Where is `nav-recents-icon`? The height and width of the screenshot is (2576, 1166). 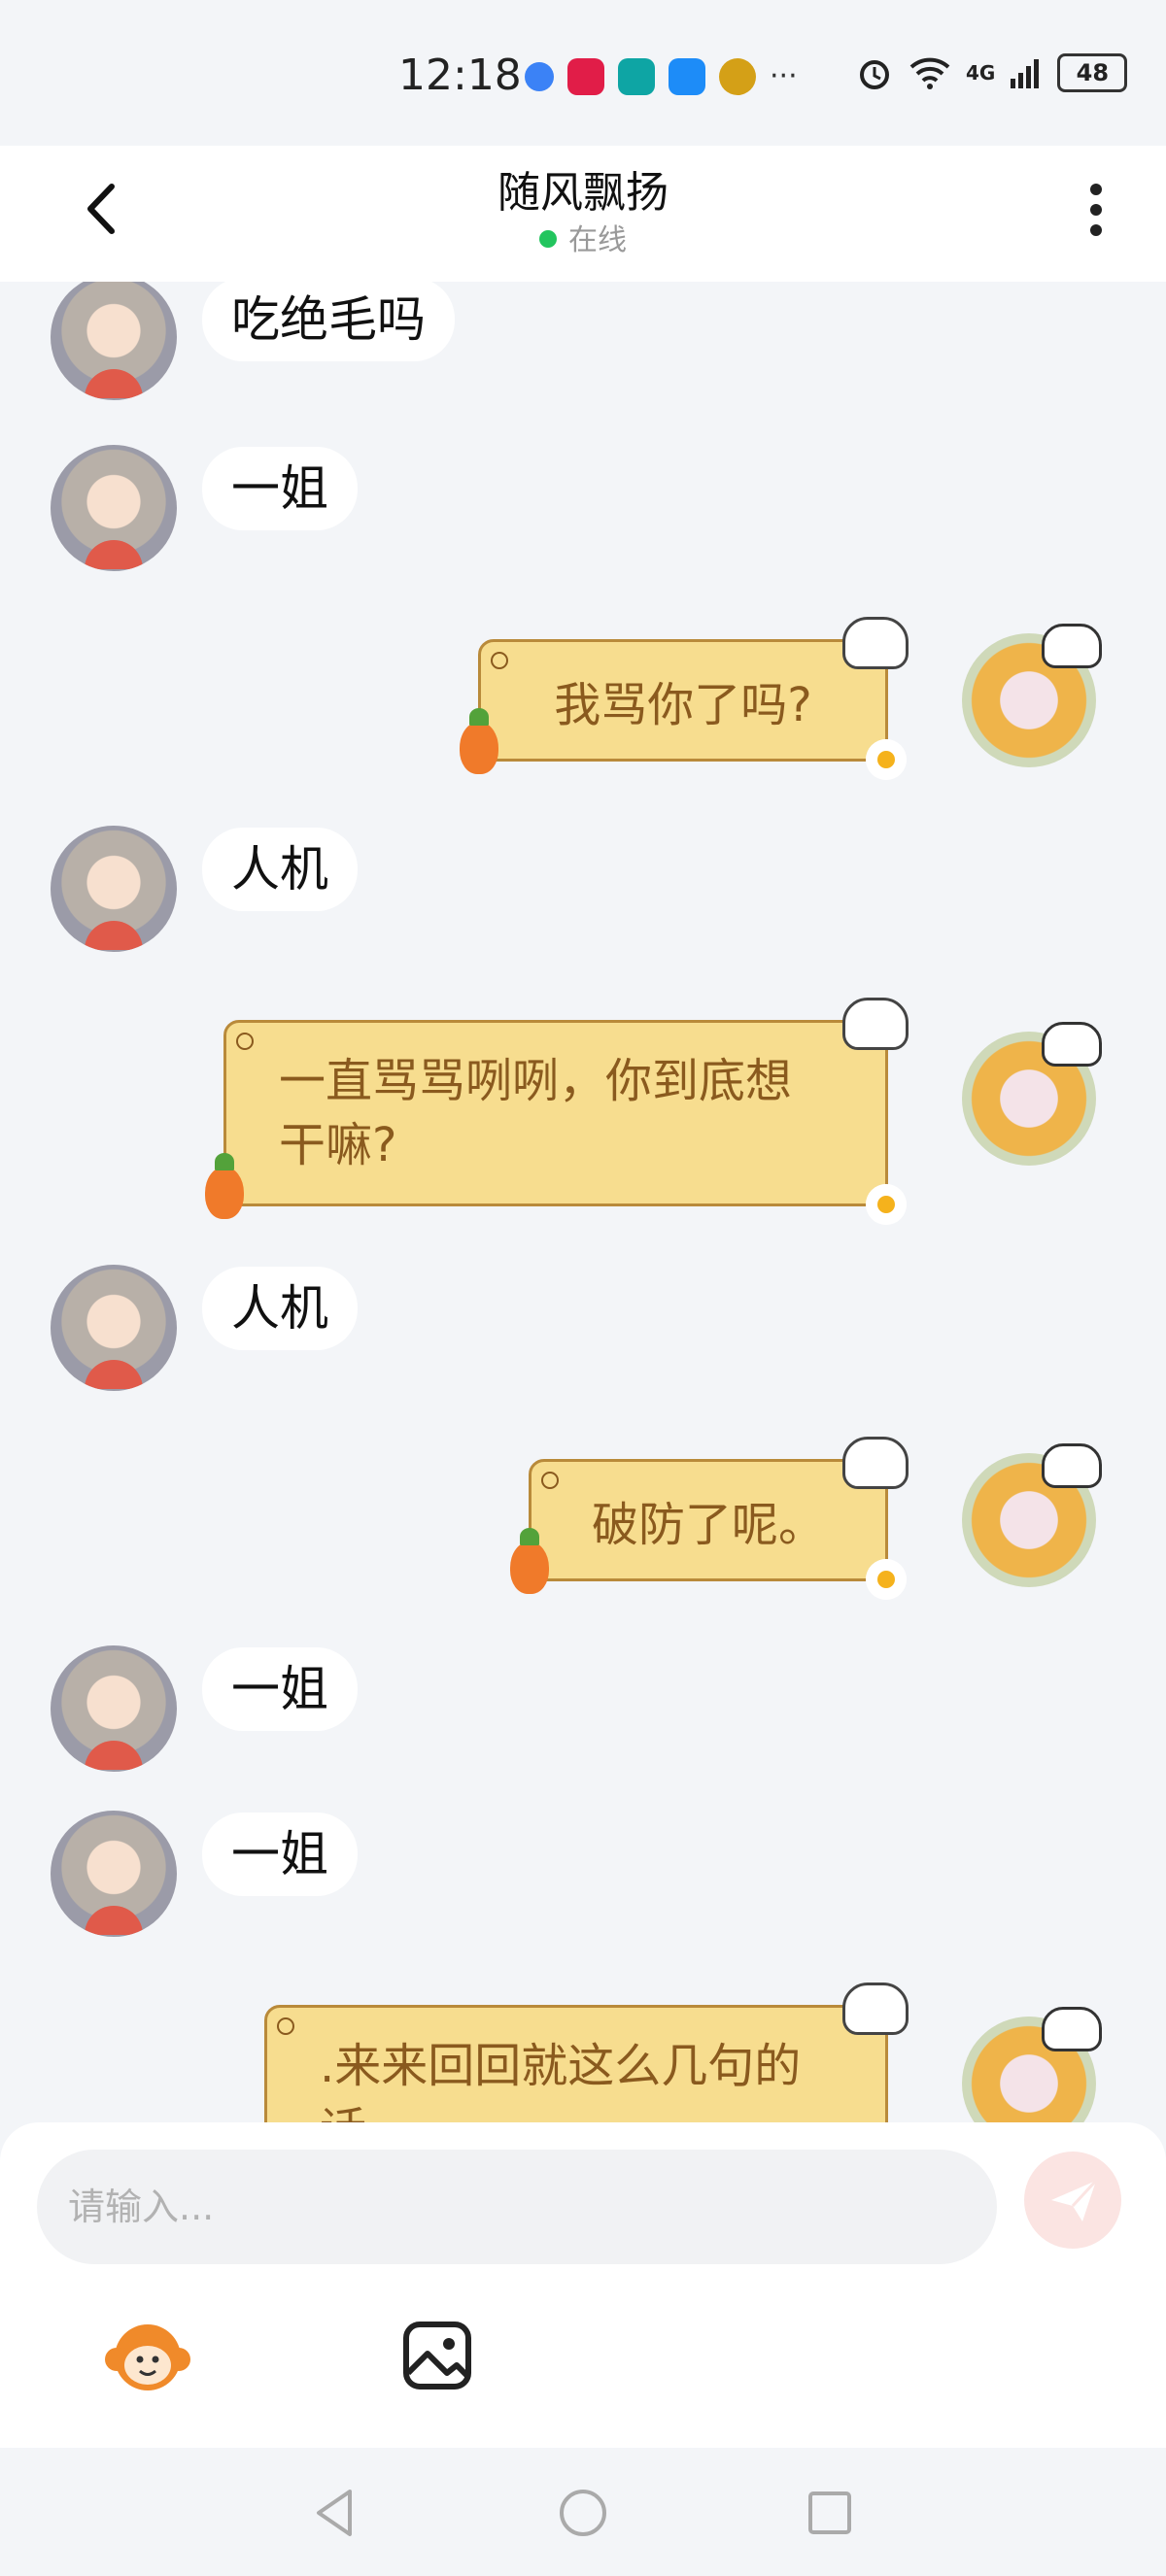 nav-recents-icon is located at coordinates (830, 2513).